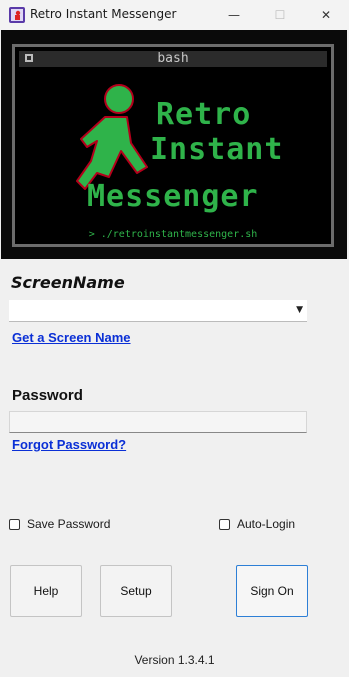  Describe the element at coordinates (47, 395) in the screenshot. I see `password-label: Password` at that location.